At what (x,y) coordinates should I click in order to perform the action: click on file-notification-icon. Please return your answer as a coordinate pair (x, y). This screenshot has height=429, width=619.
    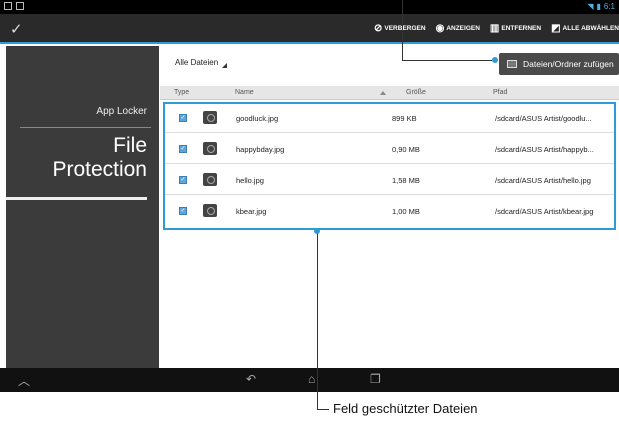
    Looking at the image, I should click on (20, 6).